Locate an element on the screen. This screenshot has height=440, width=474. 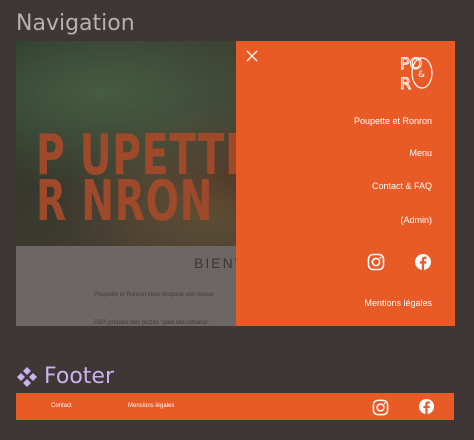
footer-link-legal: Mensions légales is located at coordinates (151, 406).